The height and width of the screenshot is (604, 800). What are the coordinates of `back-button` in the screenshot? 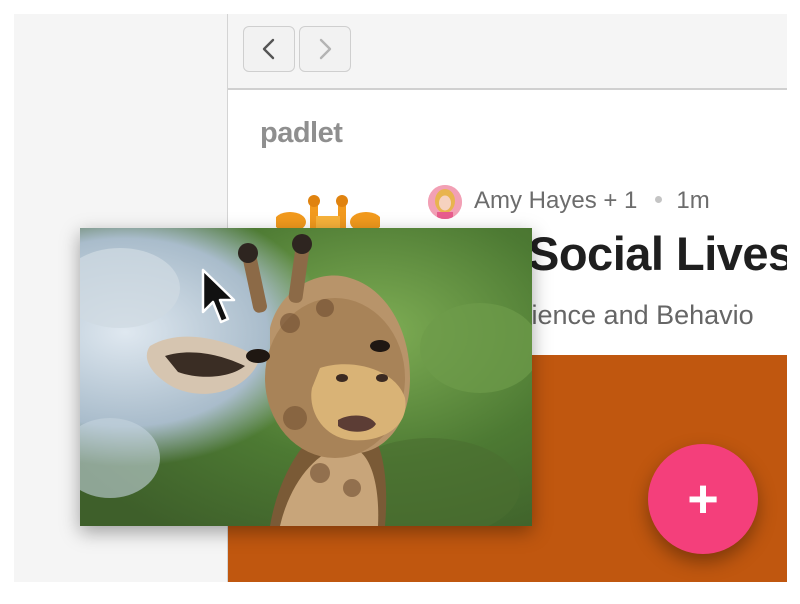 It's located at (269, 49).